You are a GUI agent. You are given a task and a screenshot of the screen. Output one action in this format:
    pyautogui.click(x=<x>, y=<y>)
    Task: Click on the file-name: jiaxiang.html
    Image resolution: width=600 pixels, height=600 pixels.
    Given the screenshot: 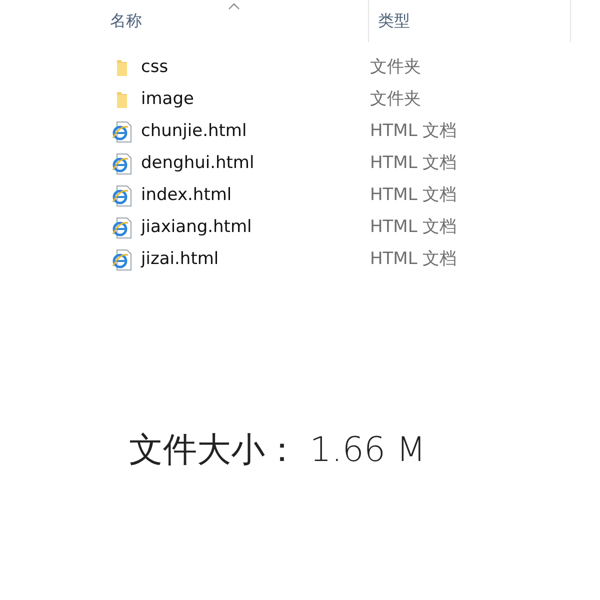 What is the action you would take?
    pyautogui.click(x=196, y=227)
    